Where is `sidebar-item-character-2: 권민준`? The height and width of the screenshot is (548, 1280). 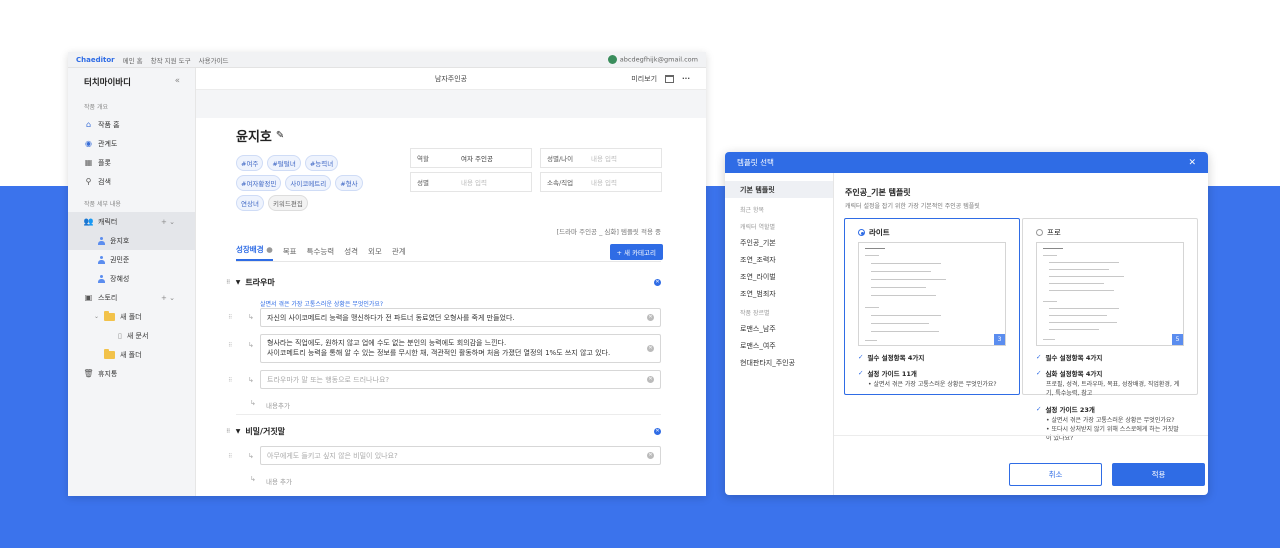 sidebar-item-character-2: 권민준 is located at coordinates (131, 259).